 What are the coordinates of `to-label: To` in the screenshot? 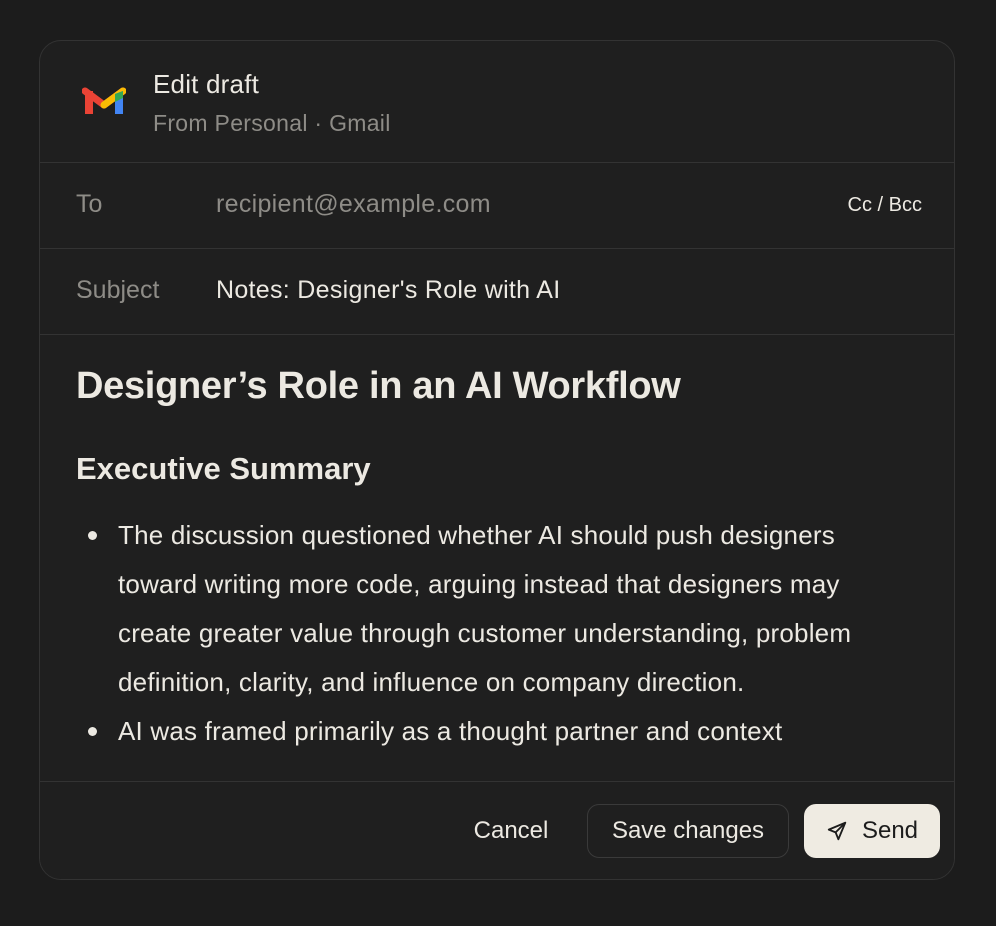 It's located at (89, 204).